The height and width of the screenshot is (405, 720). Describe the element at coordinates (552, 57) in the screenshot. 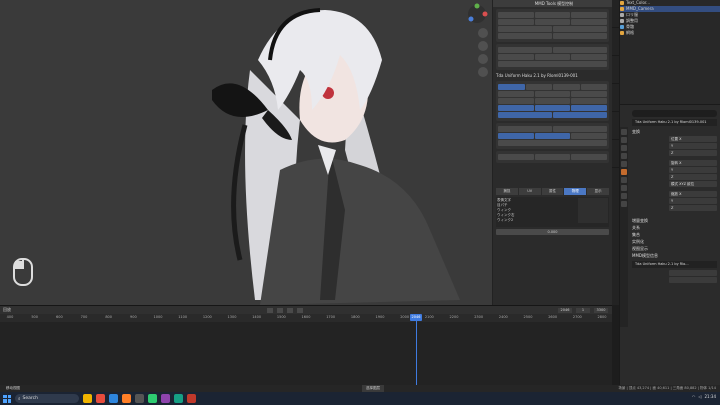

I see `mmd-section-bones` at that location.